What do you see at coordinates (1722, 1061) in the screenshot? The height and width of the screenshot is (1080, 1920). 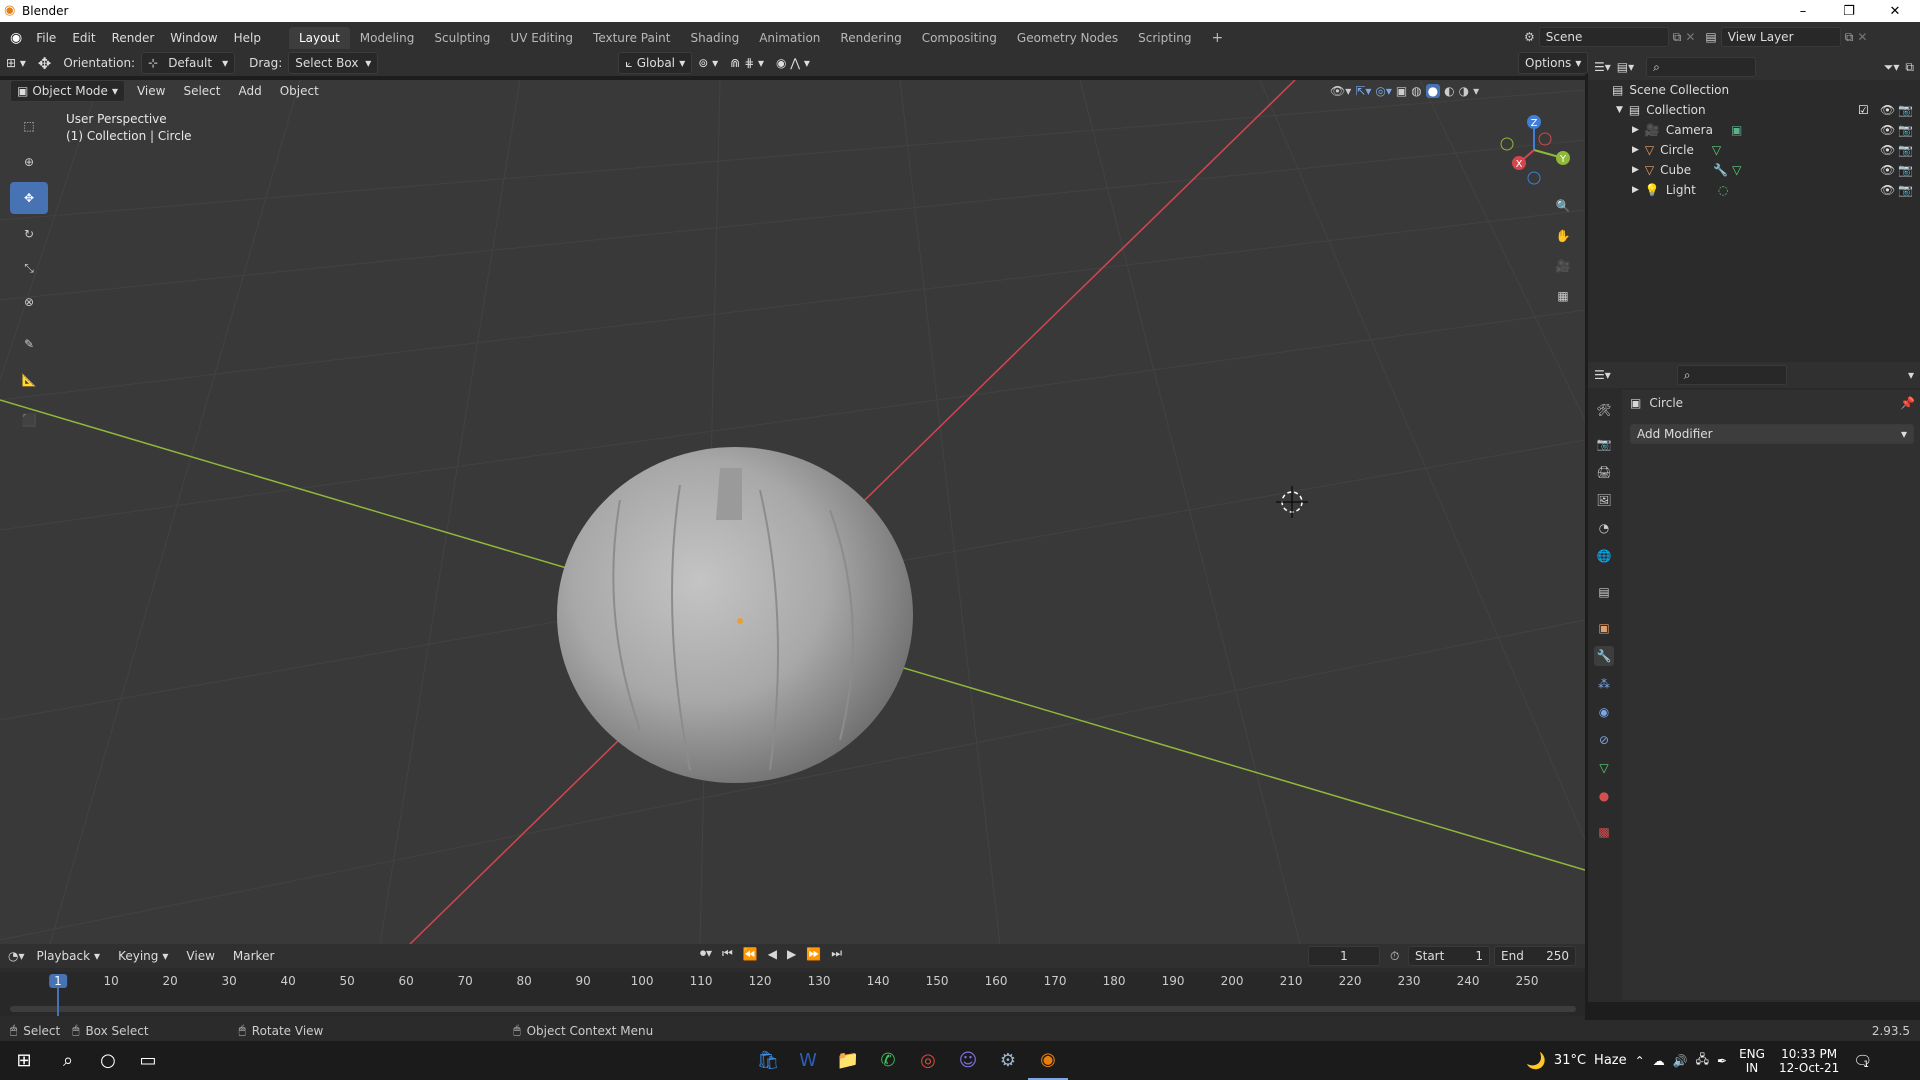 I see `pen-icon: ✒` at bounding box center [1722, 1061].